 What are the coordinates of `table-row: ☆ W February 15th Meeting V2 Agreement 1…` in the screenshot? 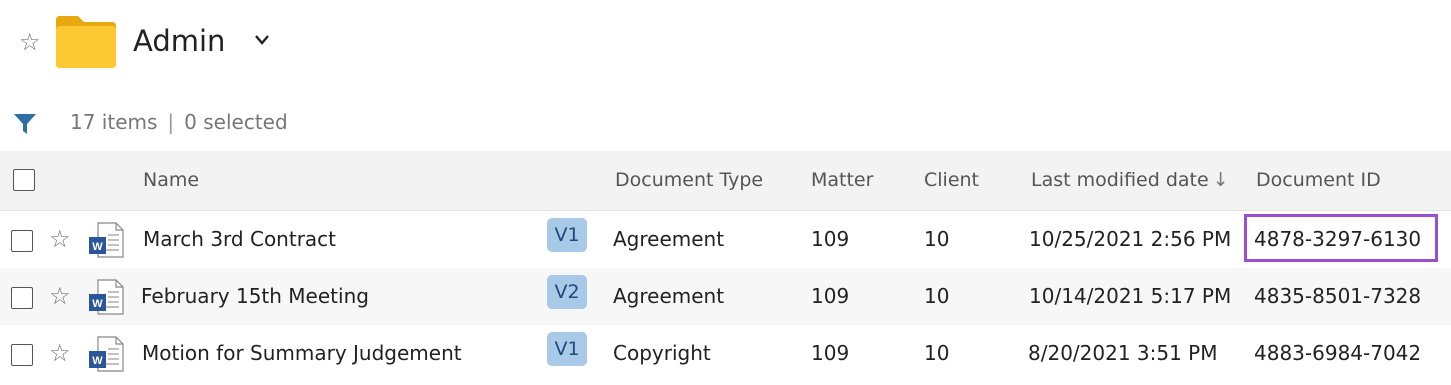 It's located at (725, 296).